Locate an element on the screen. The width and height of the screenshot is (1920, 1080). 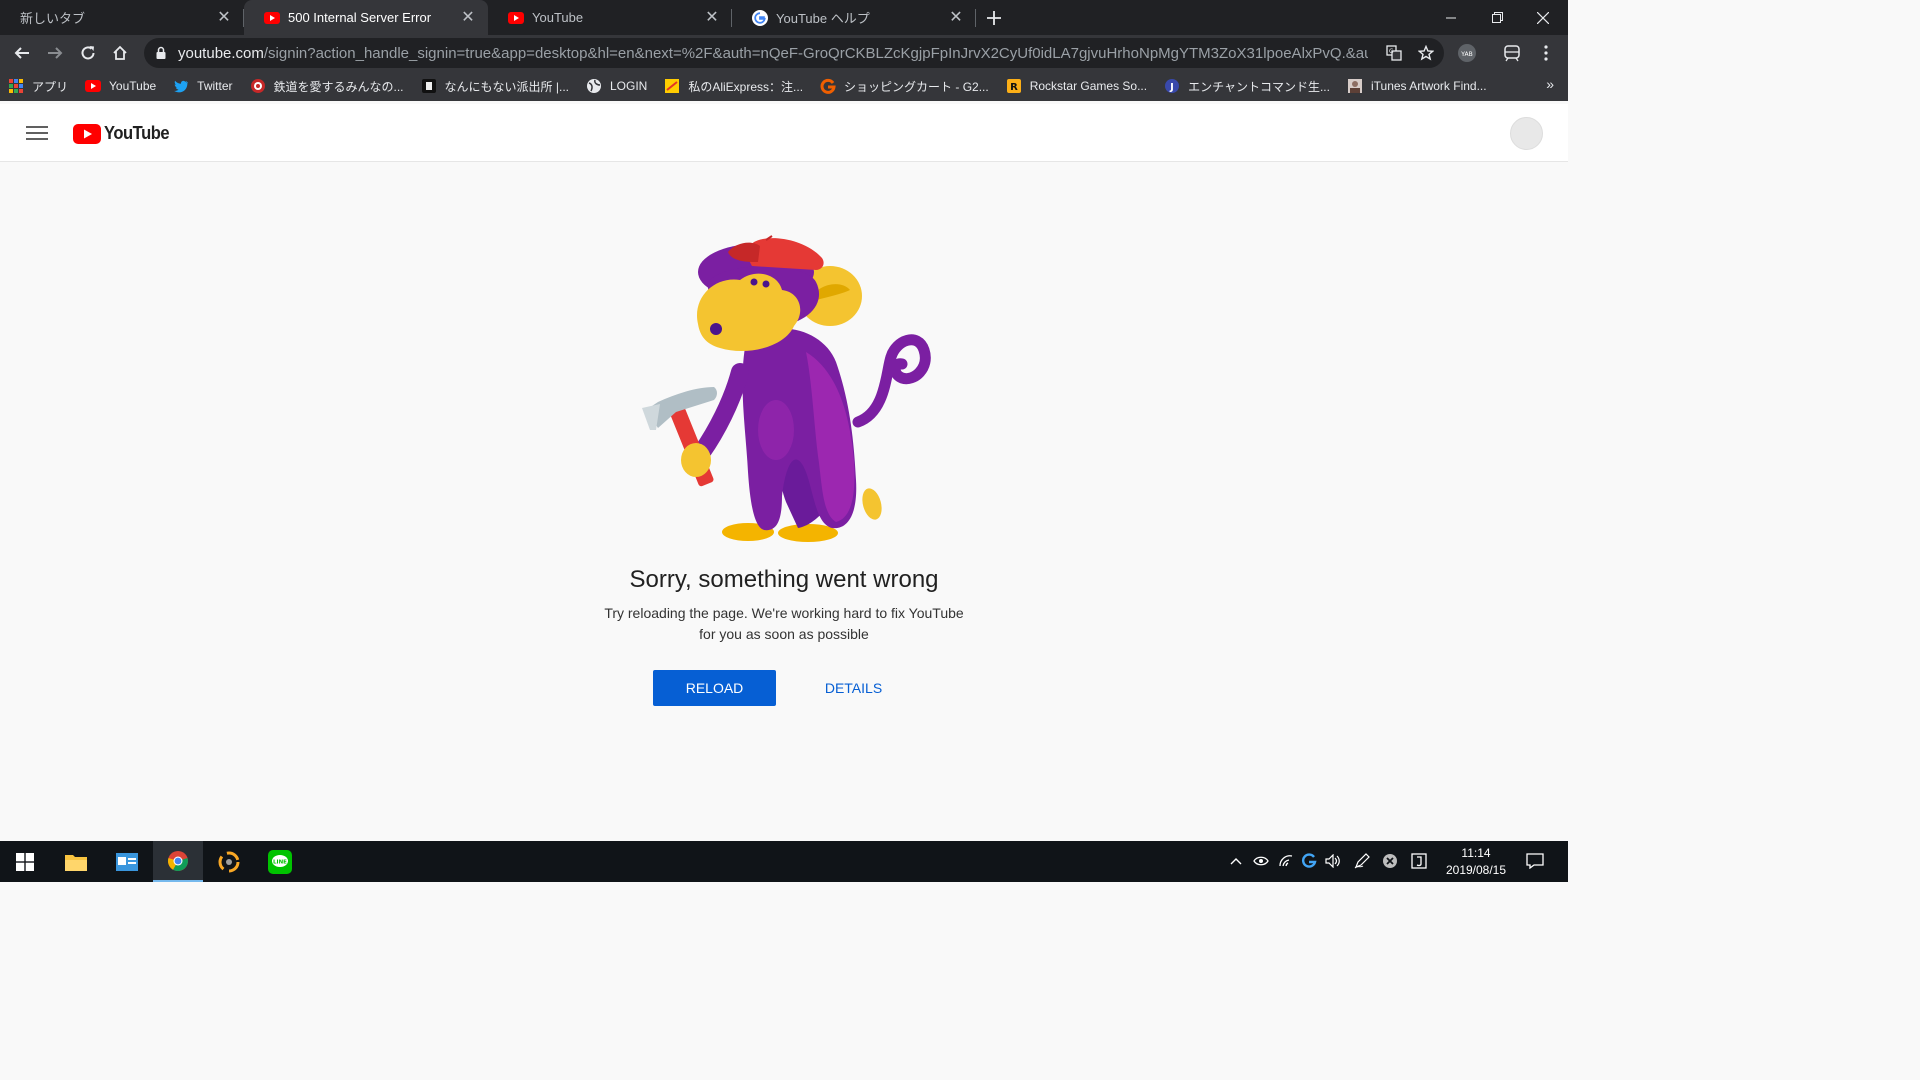
back-button is located at coordinates (22, 53).